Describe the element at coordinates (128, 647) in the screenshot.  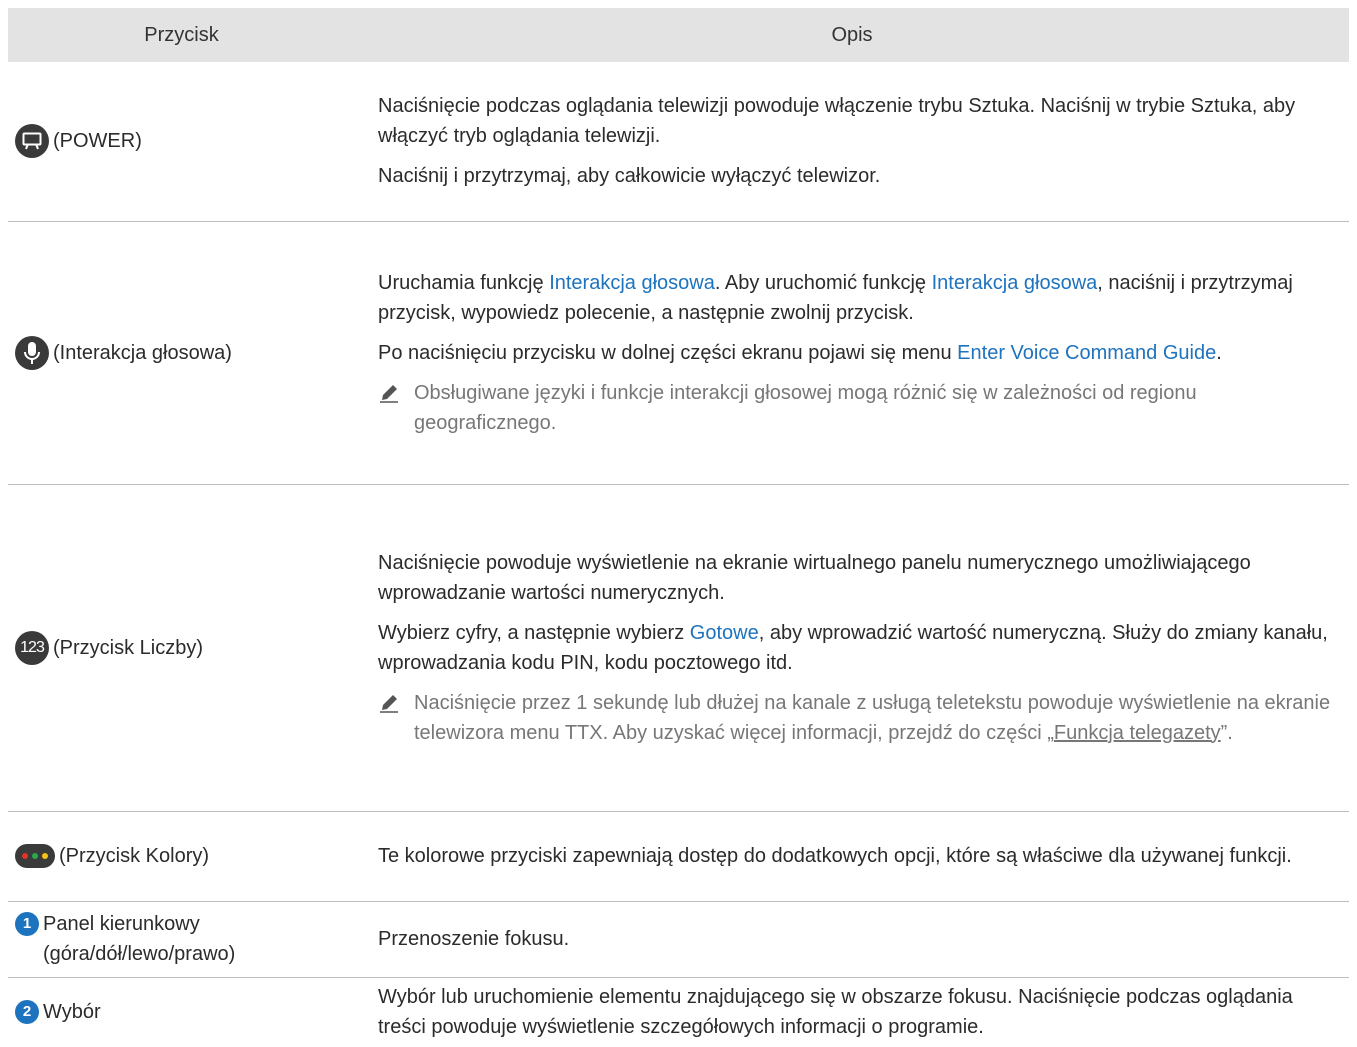
I see `button-name: (Przycisk Liczby)` at that location.